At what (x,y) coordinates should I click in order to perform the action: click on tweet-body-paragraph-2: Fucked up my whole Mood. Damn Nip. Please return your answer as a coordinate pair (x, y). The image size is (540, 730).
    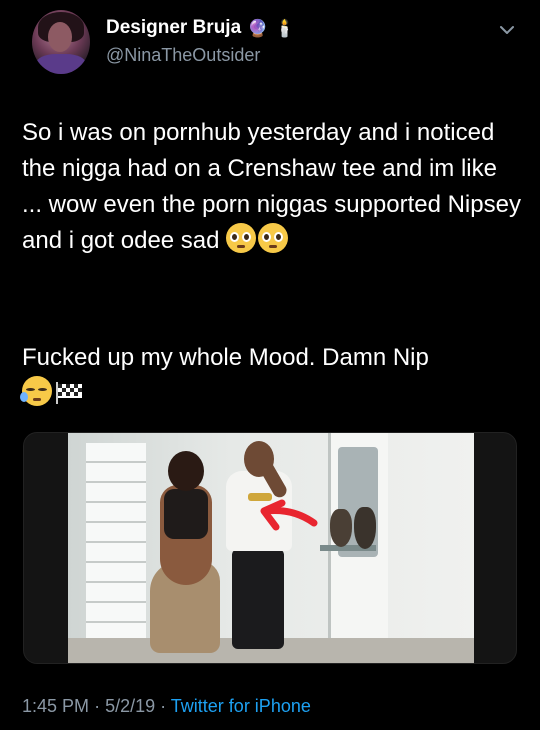
    Looking at the image, I should click on (271, 376).